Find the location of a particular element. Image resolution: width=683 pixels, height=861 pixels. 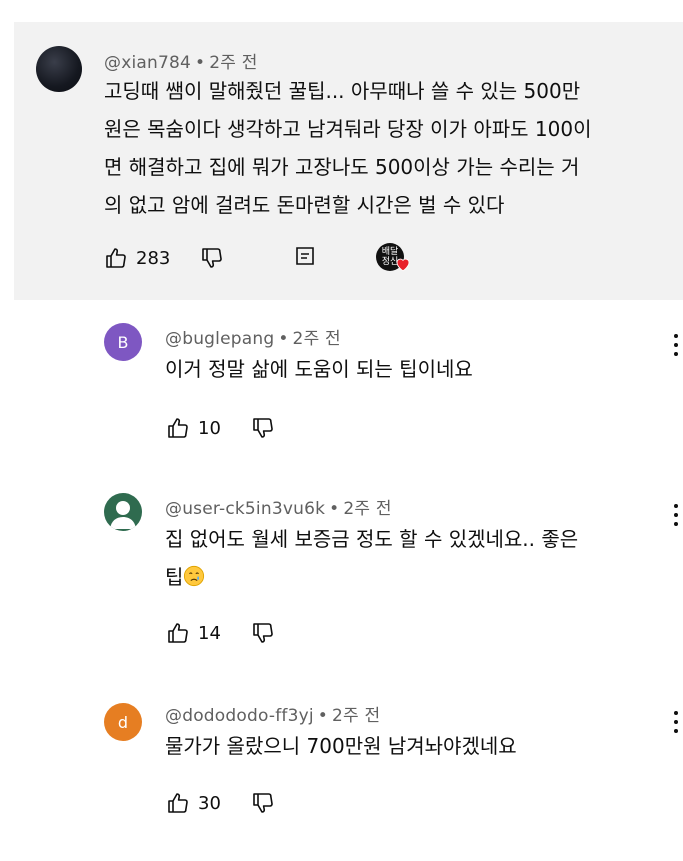

comment-author-line: @buglepang • 2주 전 is located at coordinates (253, 336).